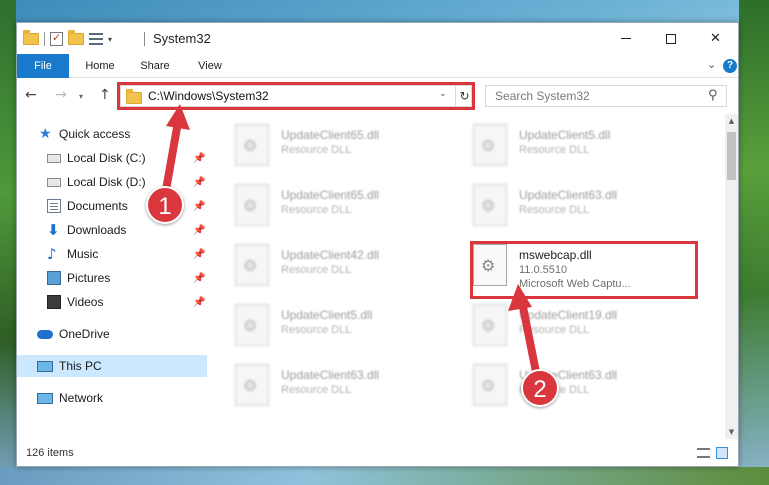  Describe the element at coordinates (31, 95) in the screenshot. I see `back-arrow-icon: ←` at that location.